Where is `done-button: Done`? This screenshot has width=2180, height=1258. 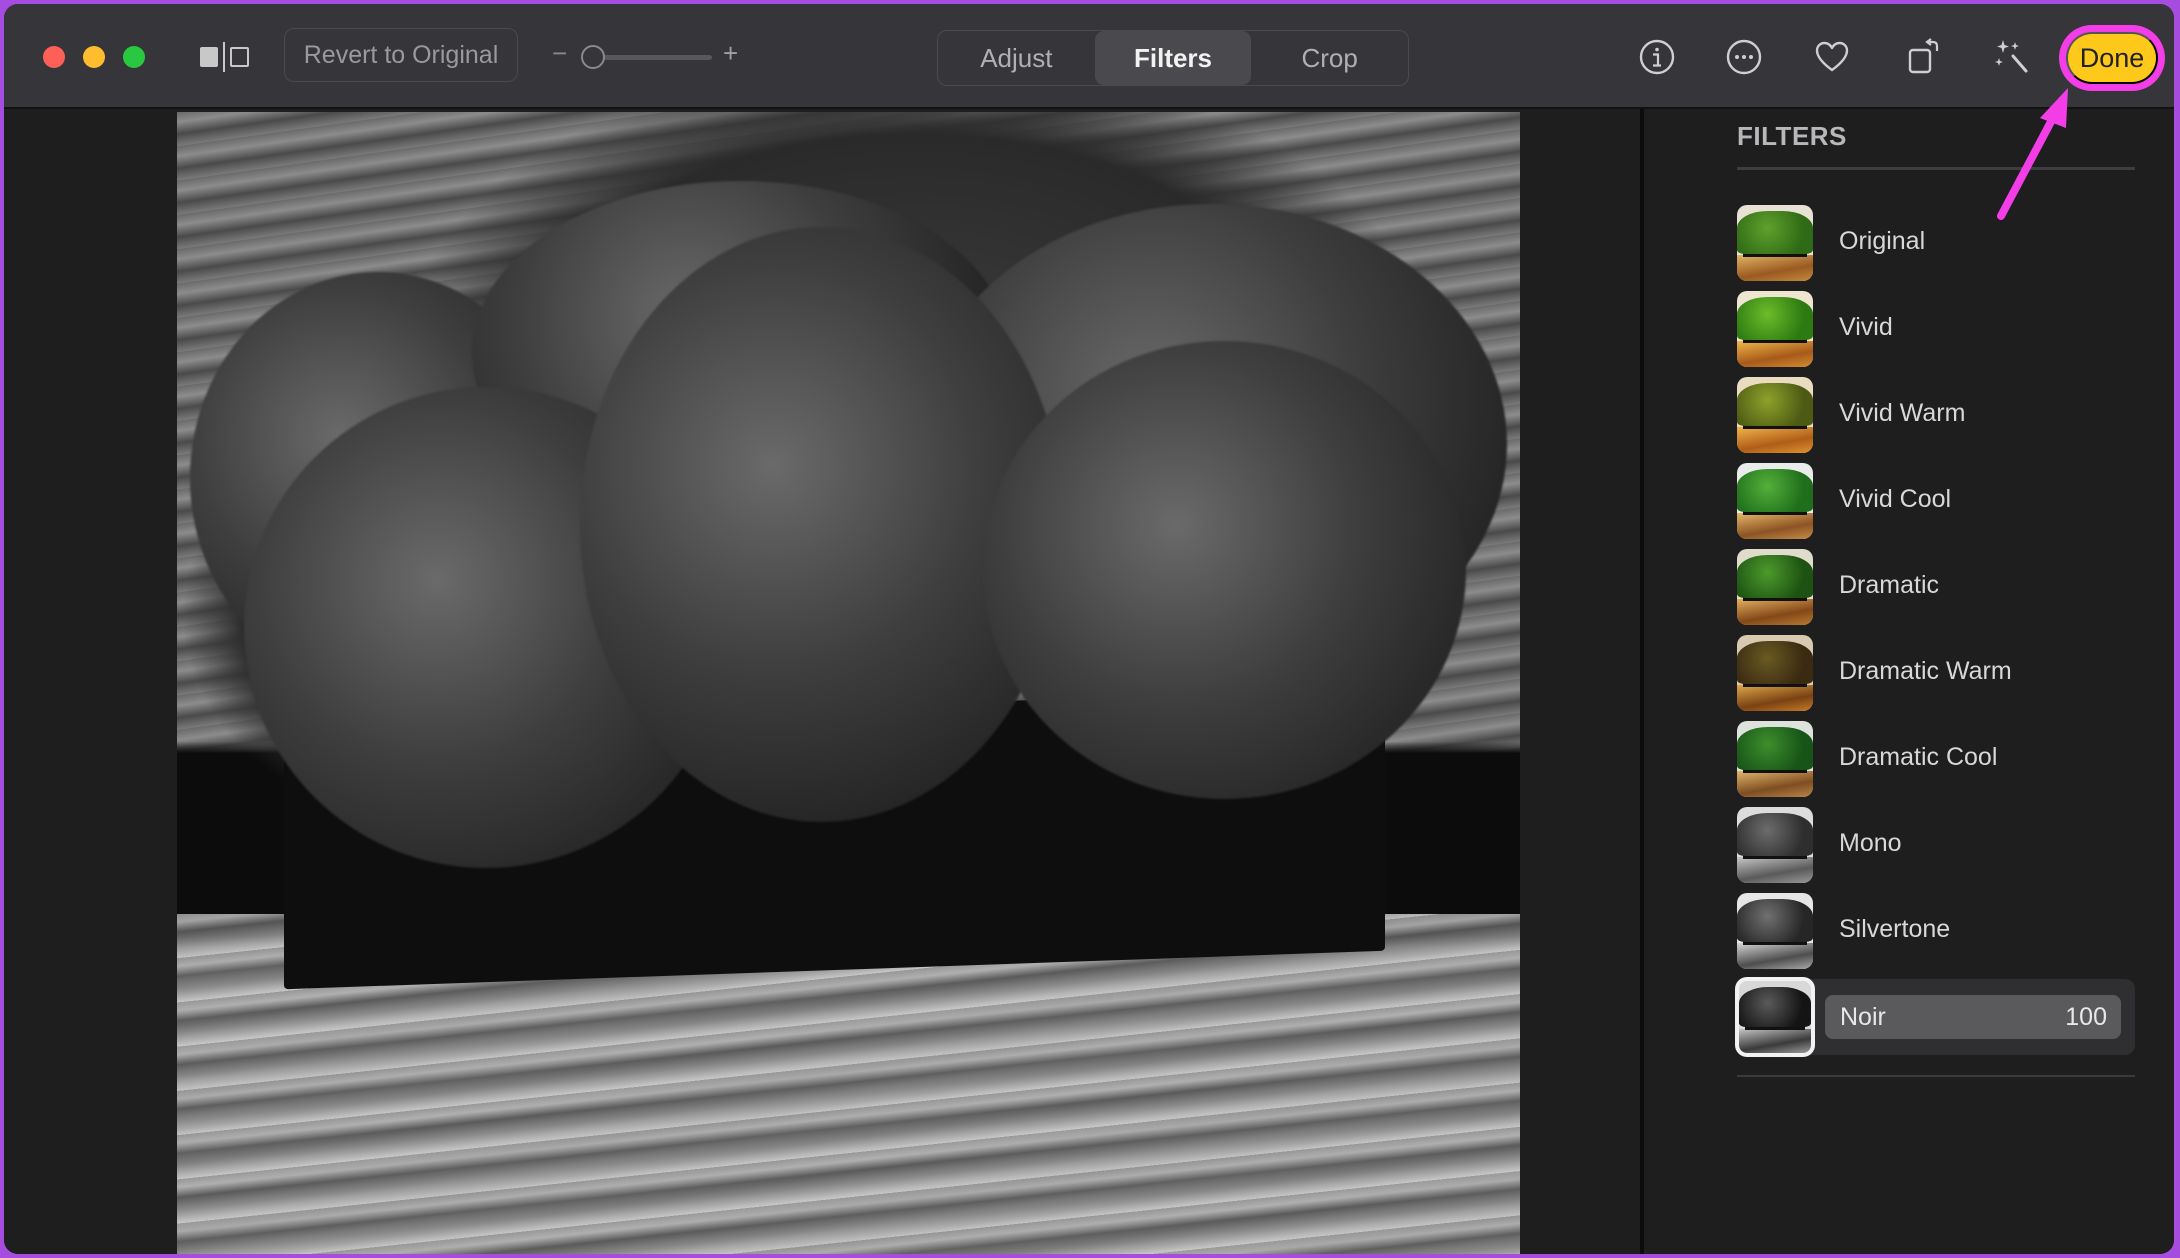
done-button: Done is located at coordinates (2112, 58).